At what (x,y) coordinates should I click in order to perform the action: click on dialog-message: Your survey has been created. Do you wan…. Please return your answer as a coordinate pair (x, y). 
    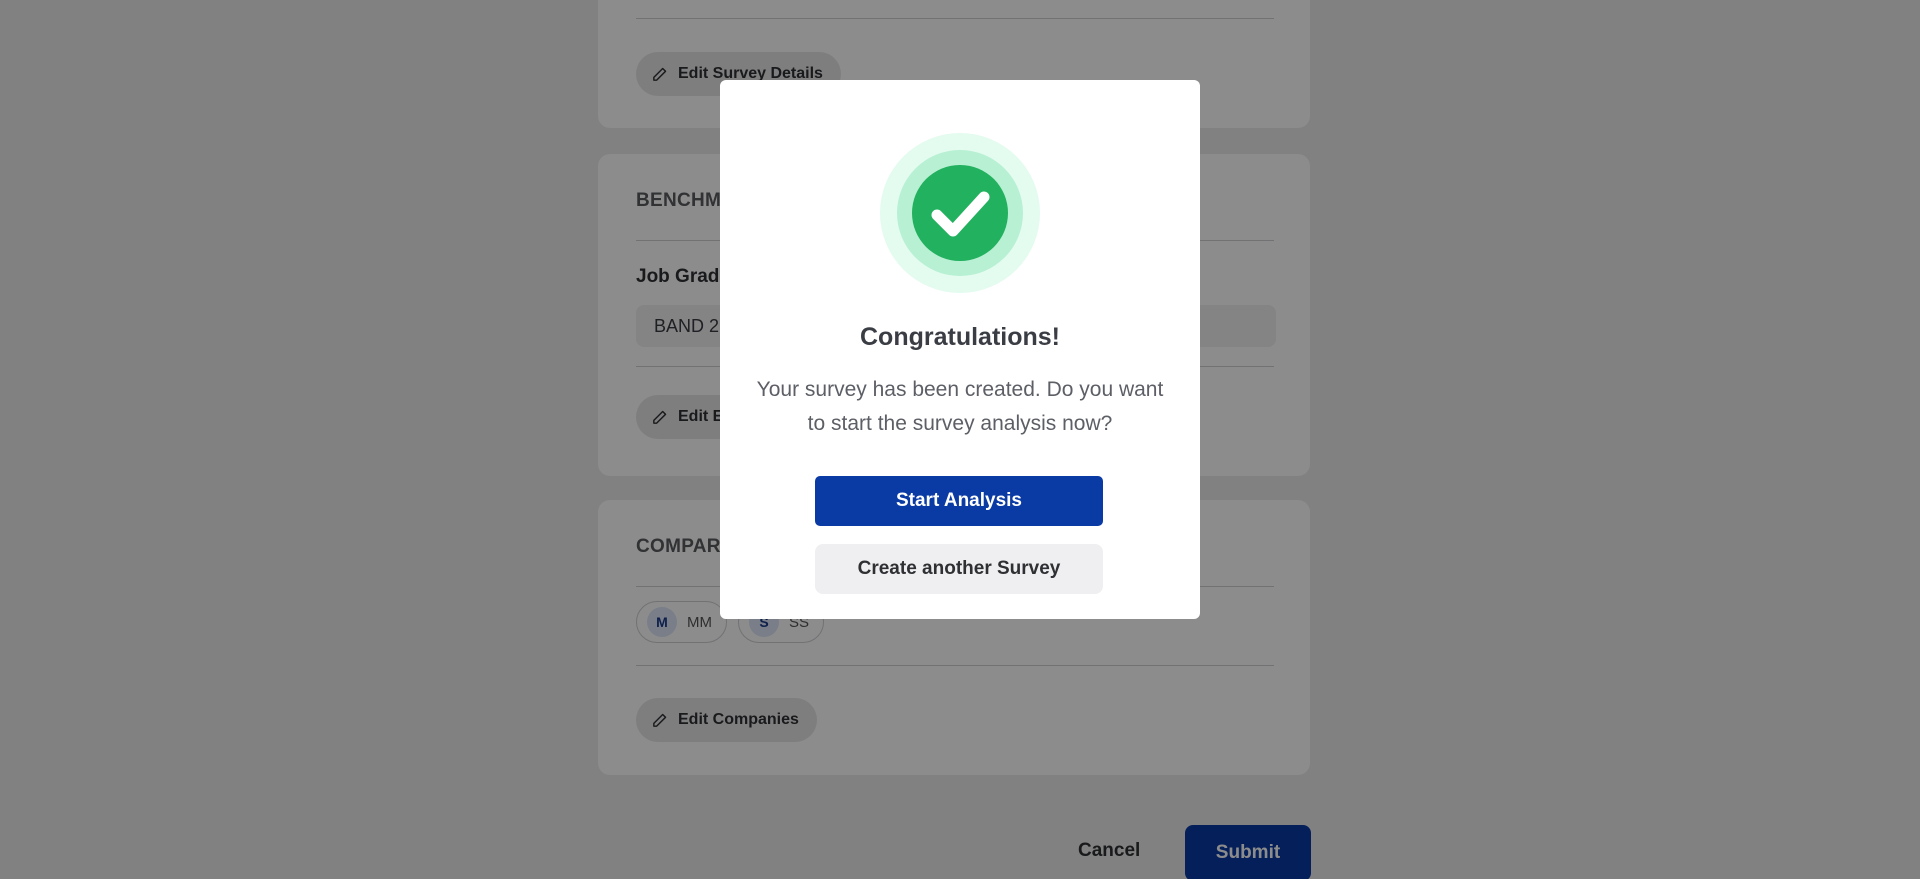
    Looking at the image, I should click on (960, 406).